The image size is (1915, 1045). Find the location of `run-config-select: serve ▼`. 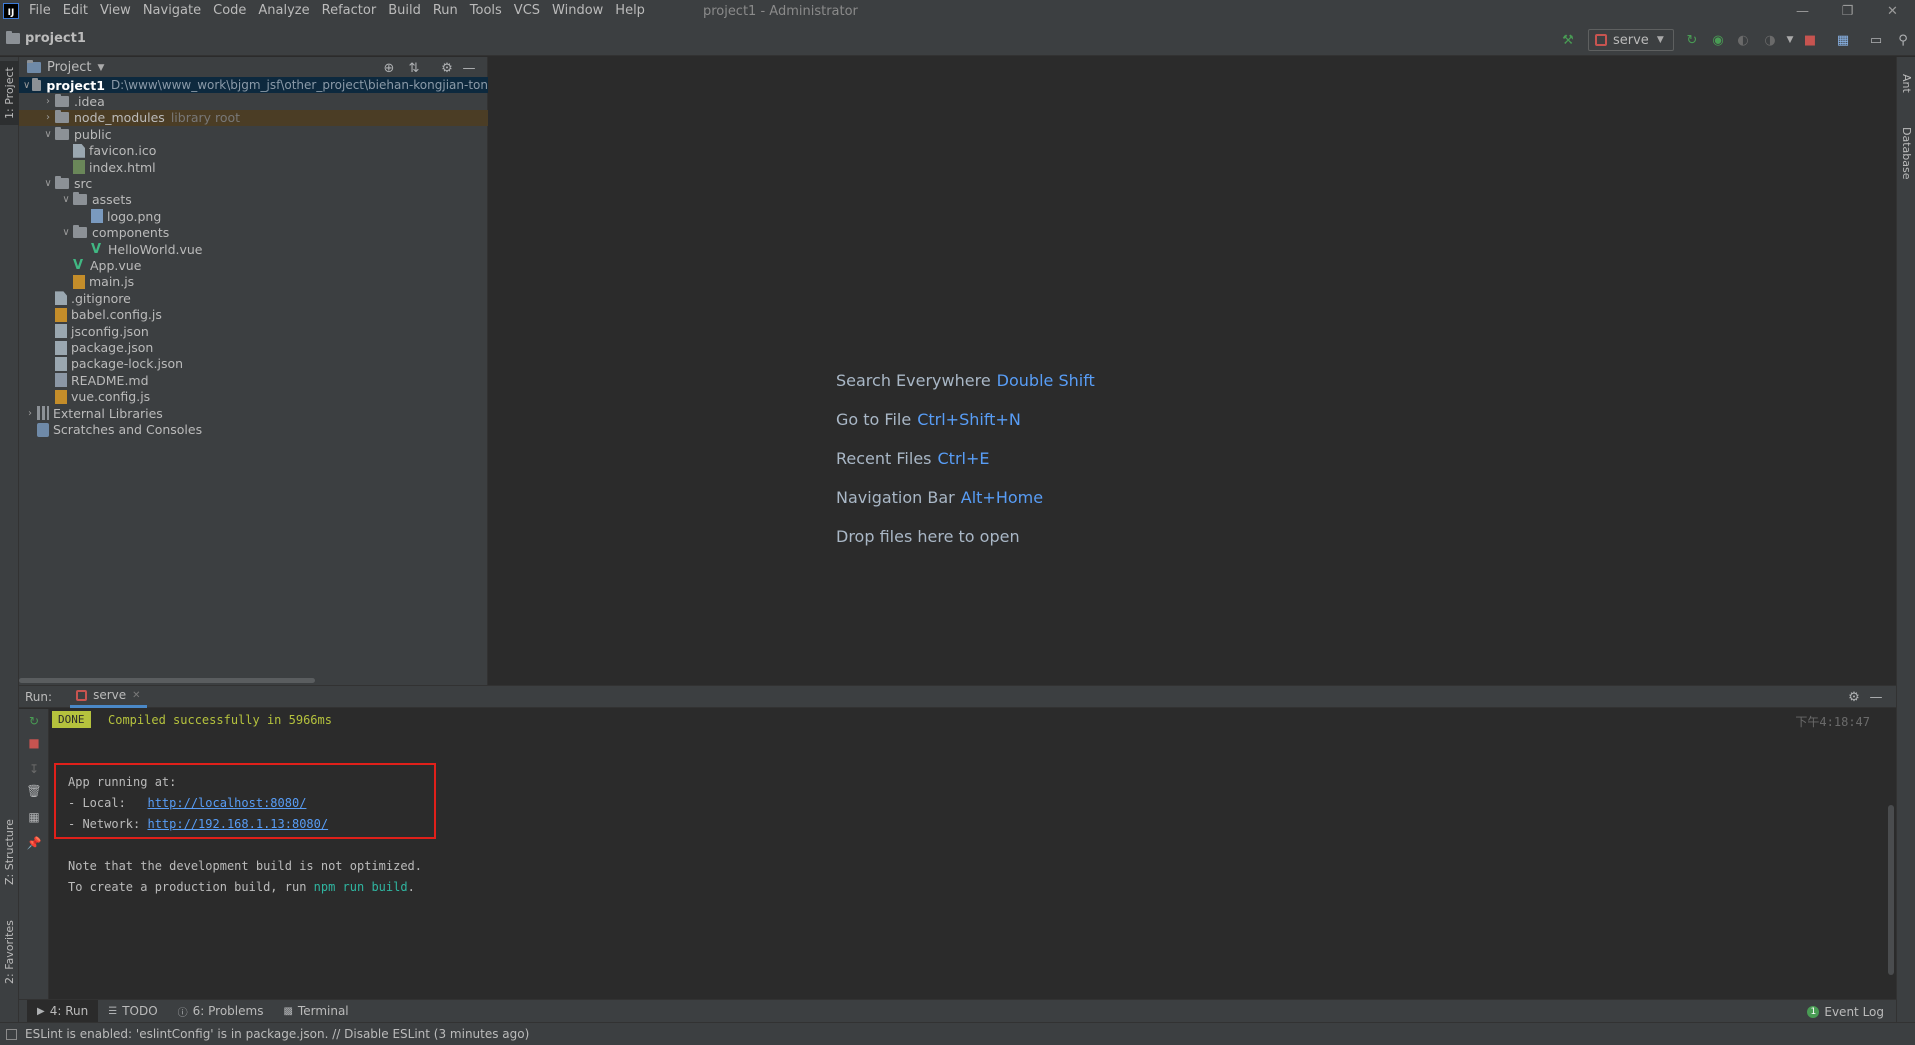

run-config-select: serve ▼ is located at coordinates (1631, 40).